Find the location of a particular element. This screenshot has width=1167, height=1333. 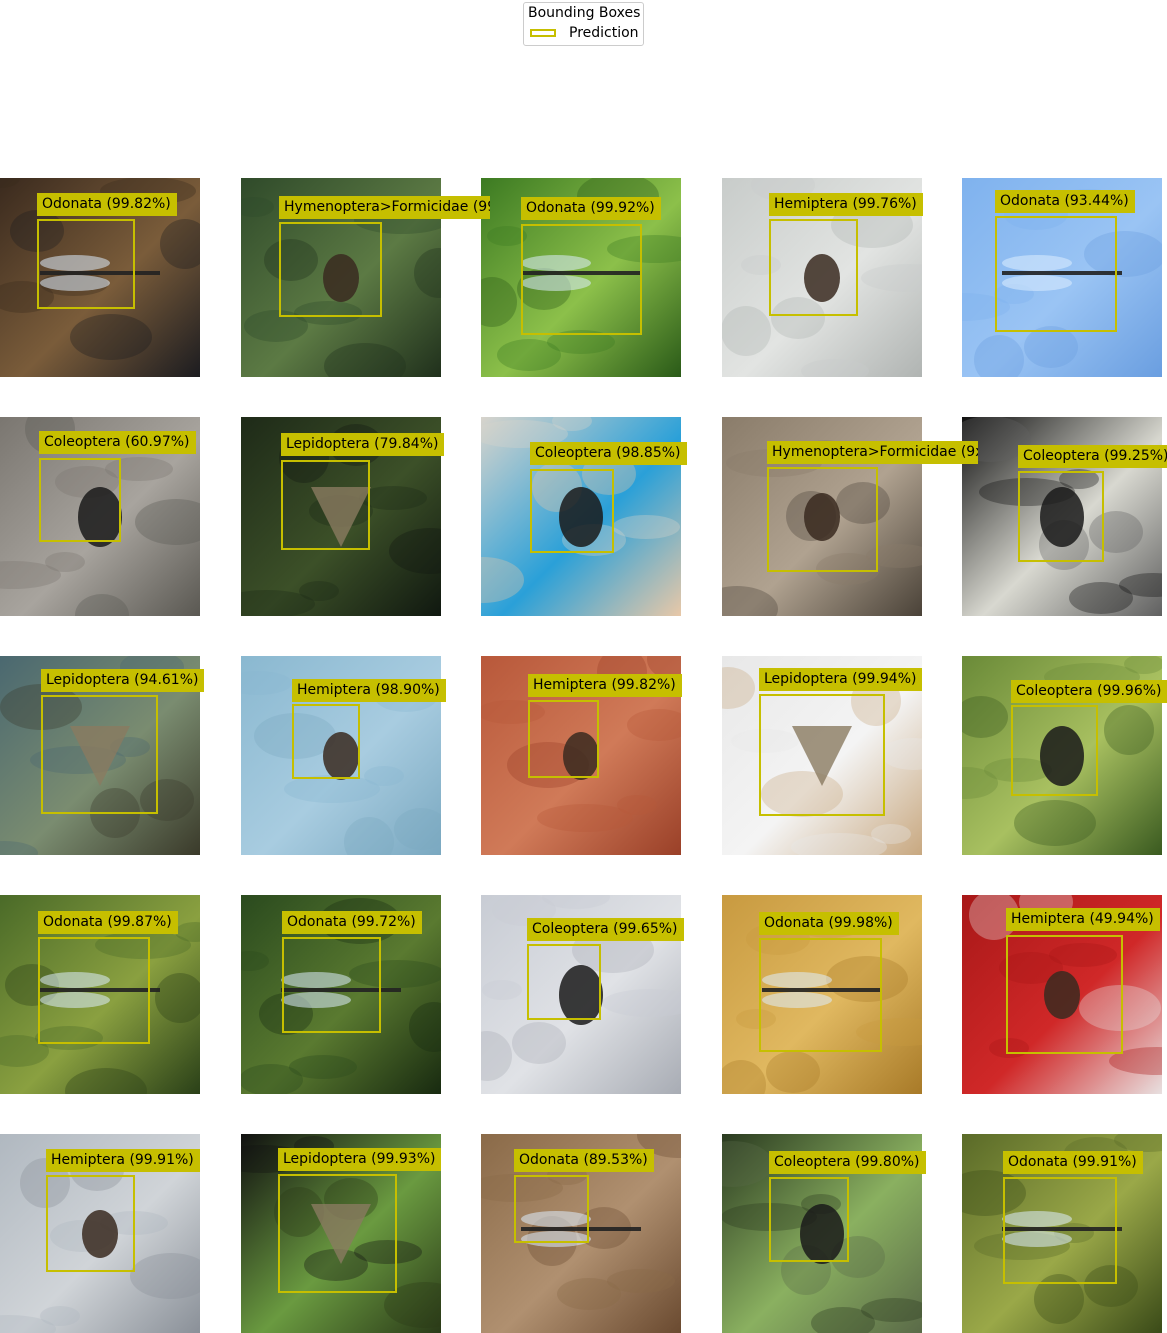

prediction-label: Odonata (93.44%) is located at coordinates (1065, 201).